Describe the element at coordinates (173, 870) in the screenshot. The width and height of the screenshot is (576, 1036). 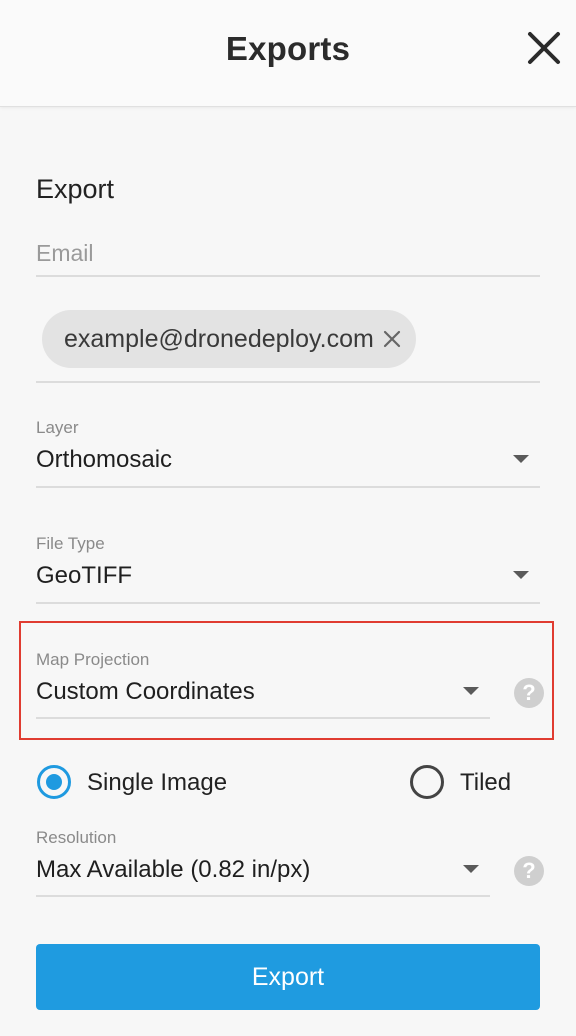
I see `resolution-select: Max Available (0.82 in/px)` at that location.